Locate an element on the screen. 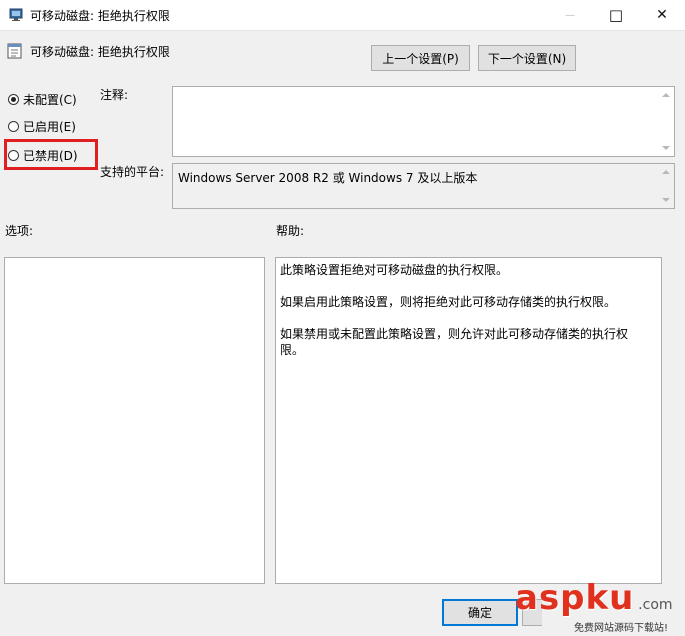 The height and width of the screenshot is (636, 685). close-icon: ✕ is located at coordinates (662, 15).